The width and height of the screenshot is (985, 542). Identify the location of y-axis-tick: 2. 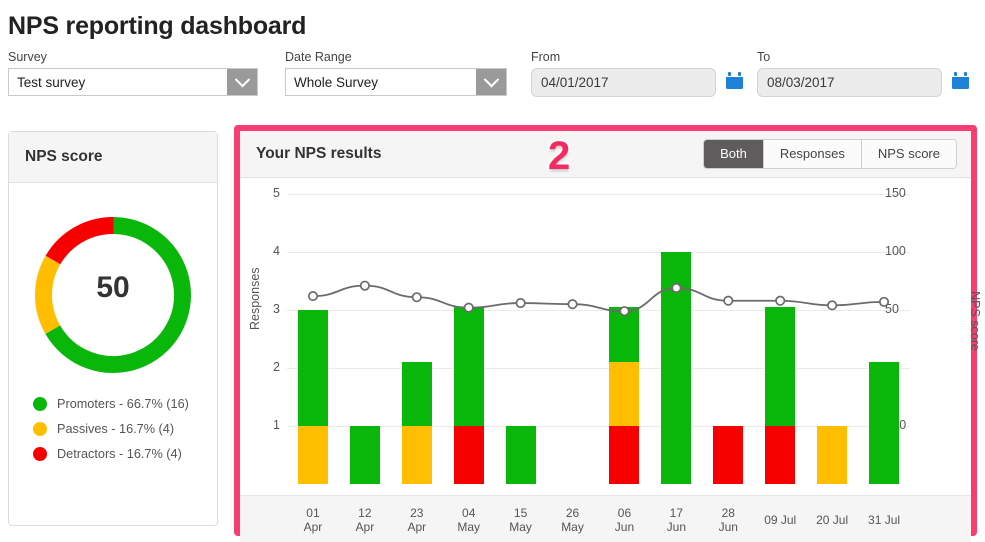
(276, 367).